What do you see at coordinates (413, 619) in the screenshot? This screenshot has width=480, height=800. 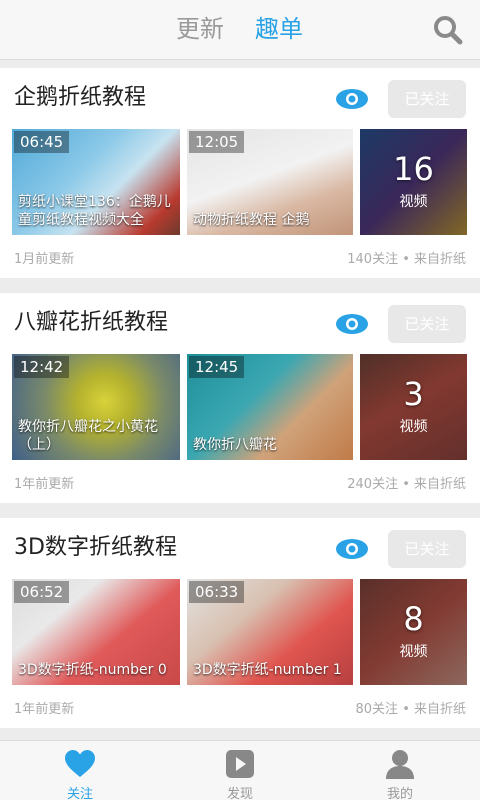 I see `video-count: 8` at bounding box center [413, 619].